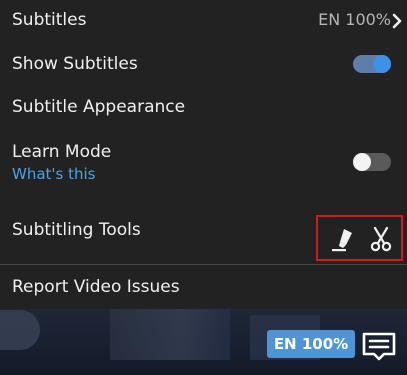  Describe the element at coordinates (372, 162) in the screenshot. I see `learn-mode-toggle` at that location.